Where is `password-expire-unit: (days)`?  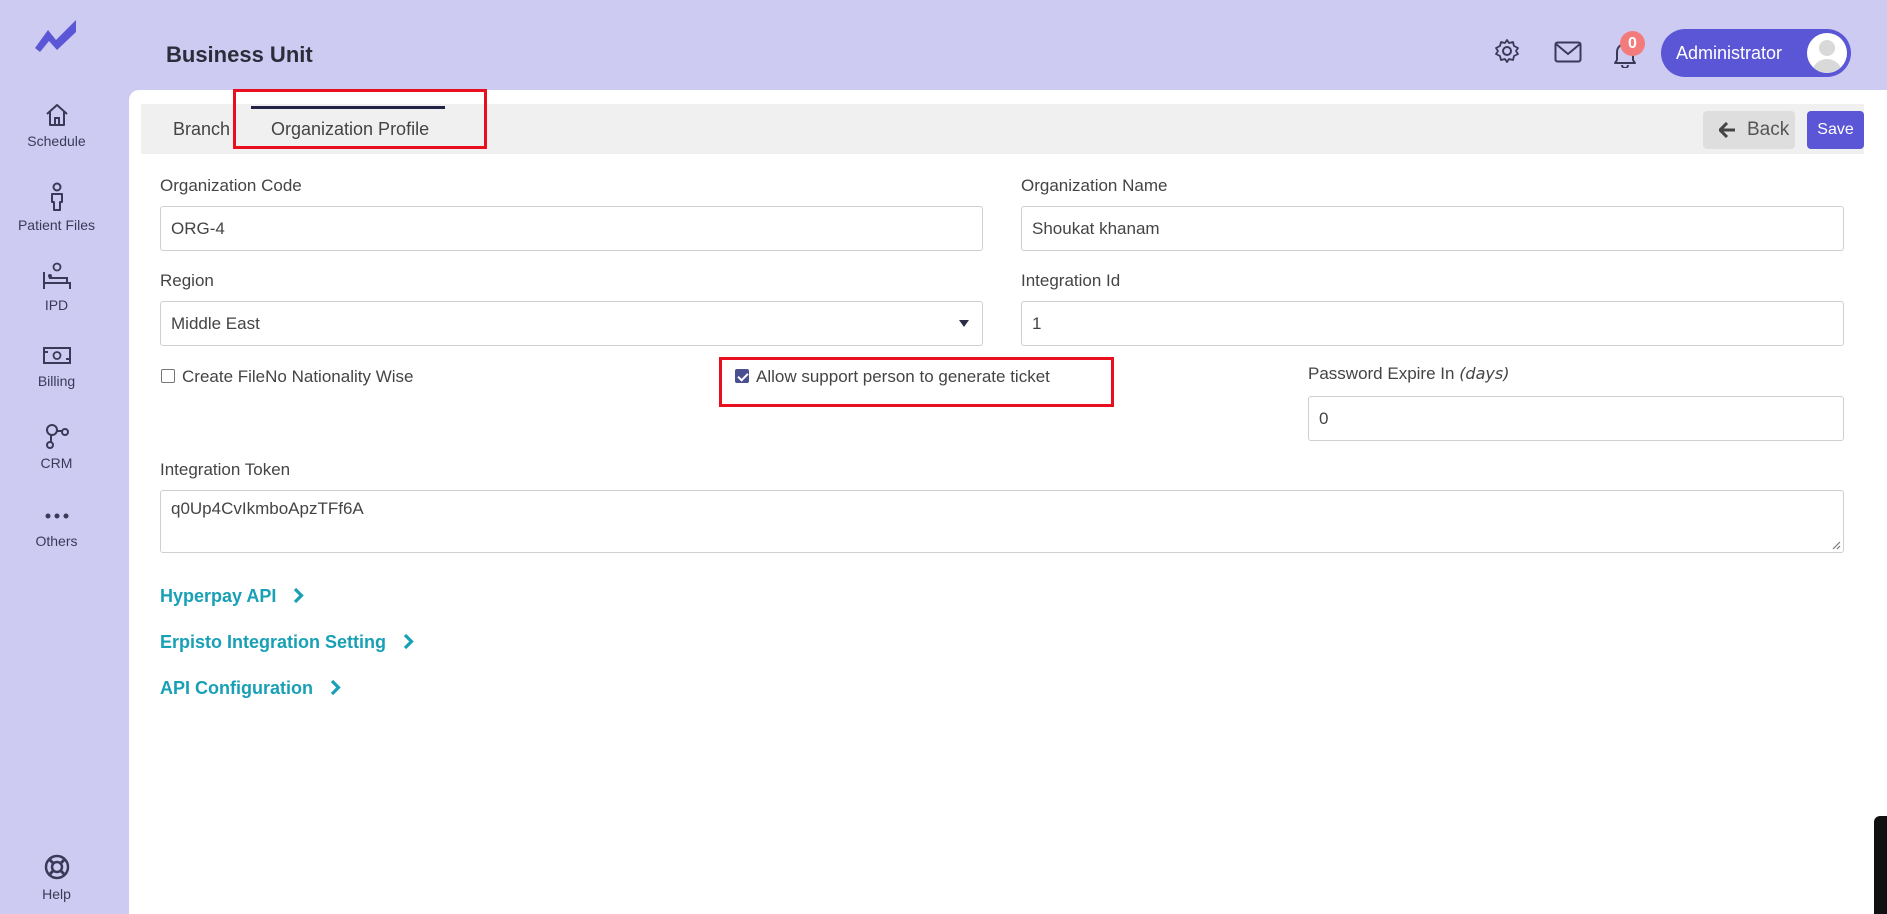
password-expire-unit: (days) is located at coordinates (1484, 373).